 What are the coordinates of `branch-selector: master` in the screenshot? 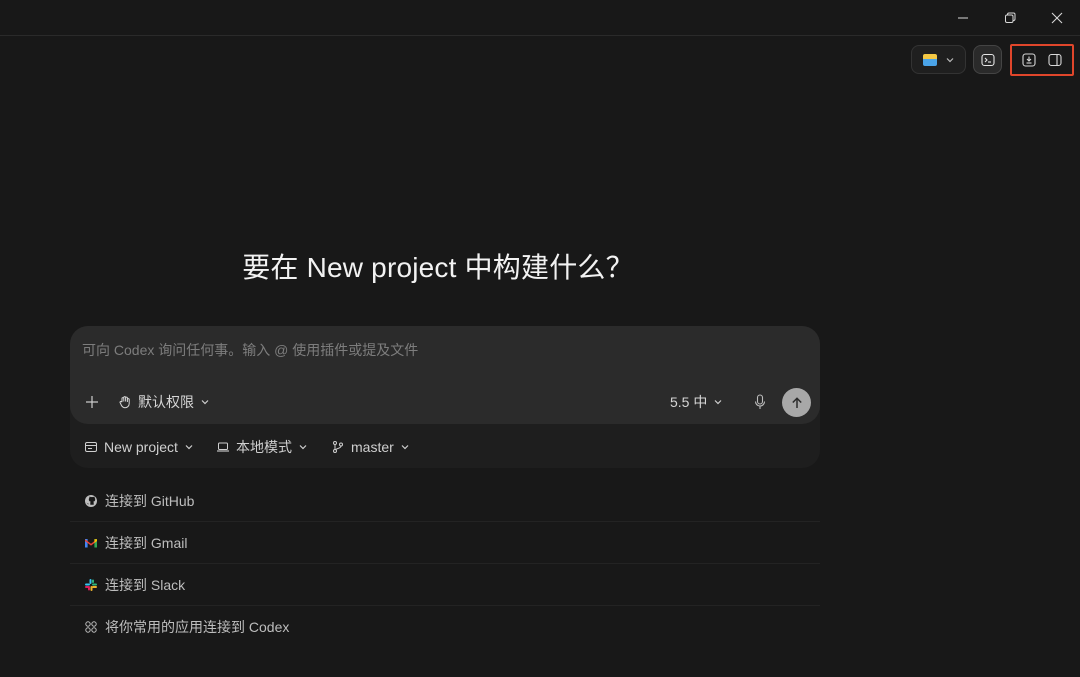 It's located at (370, 447).